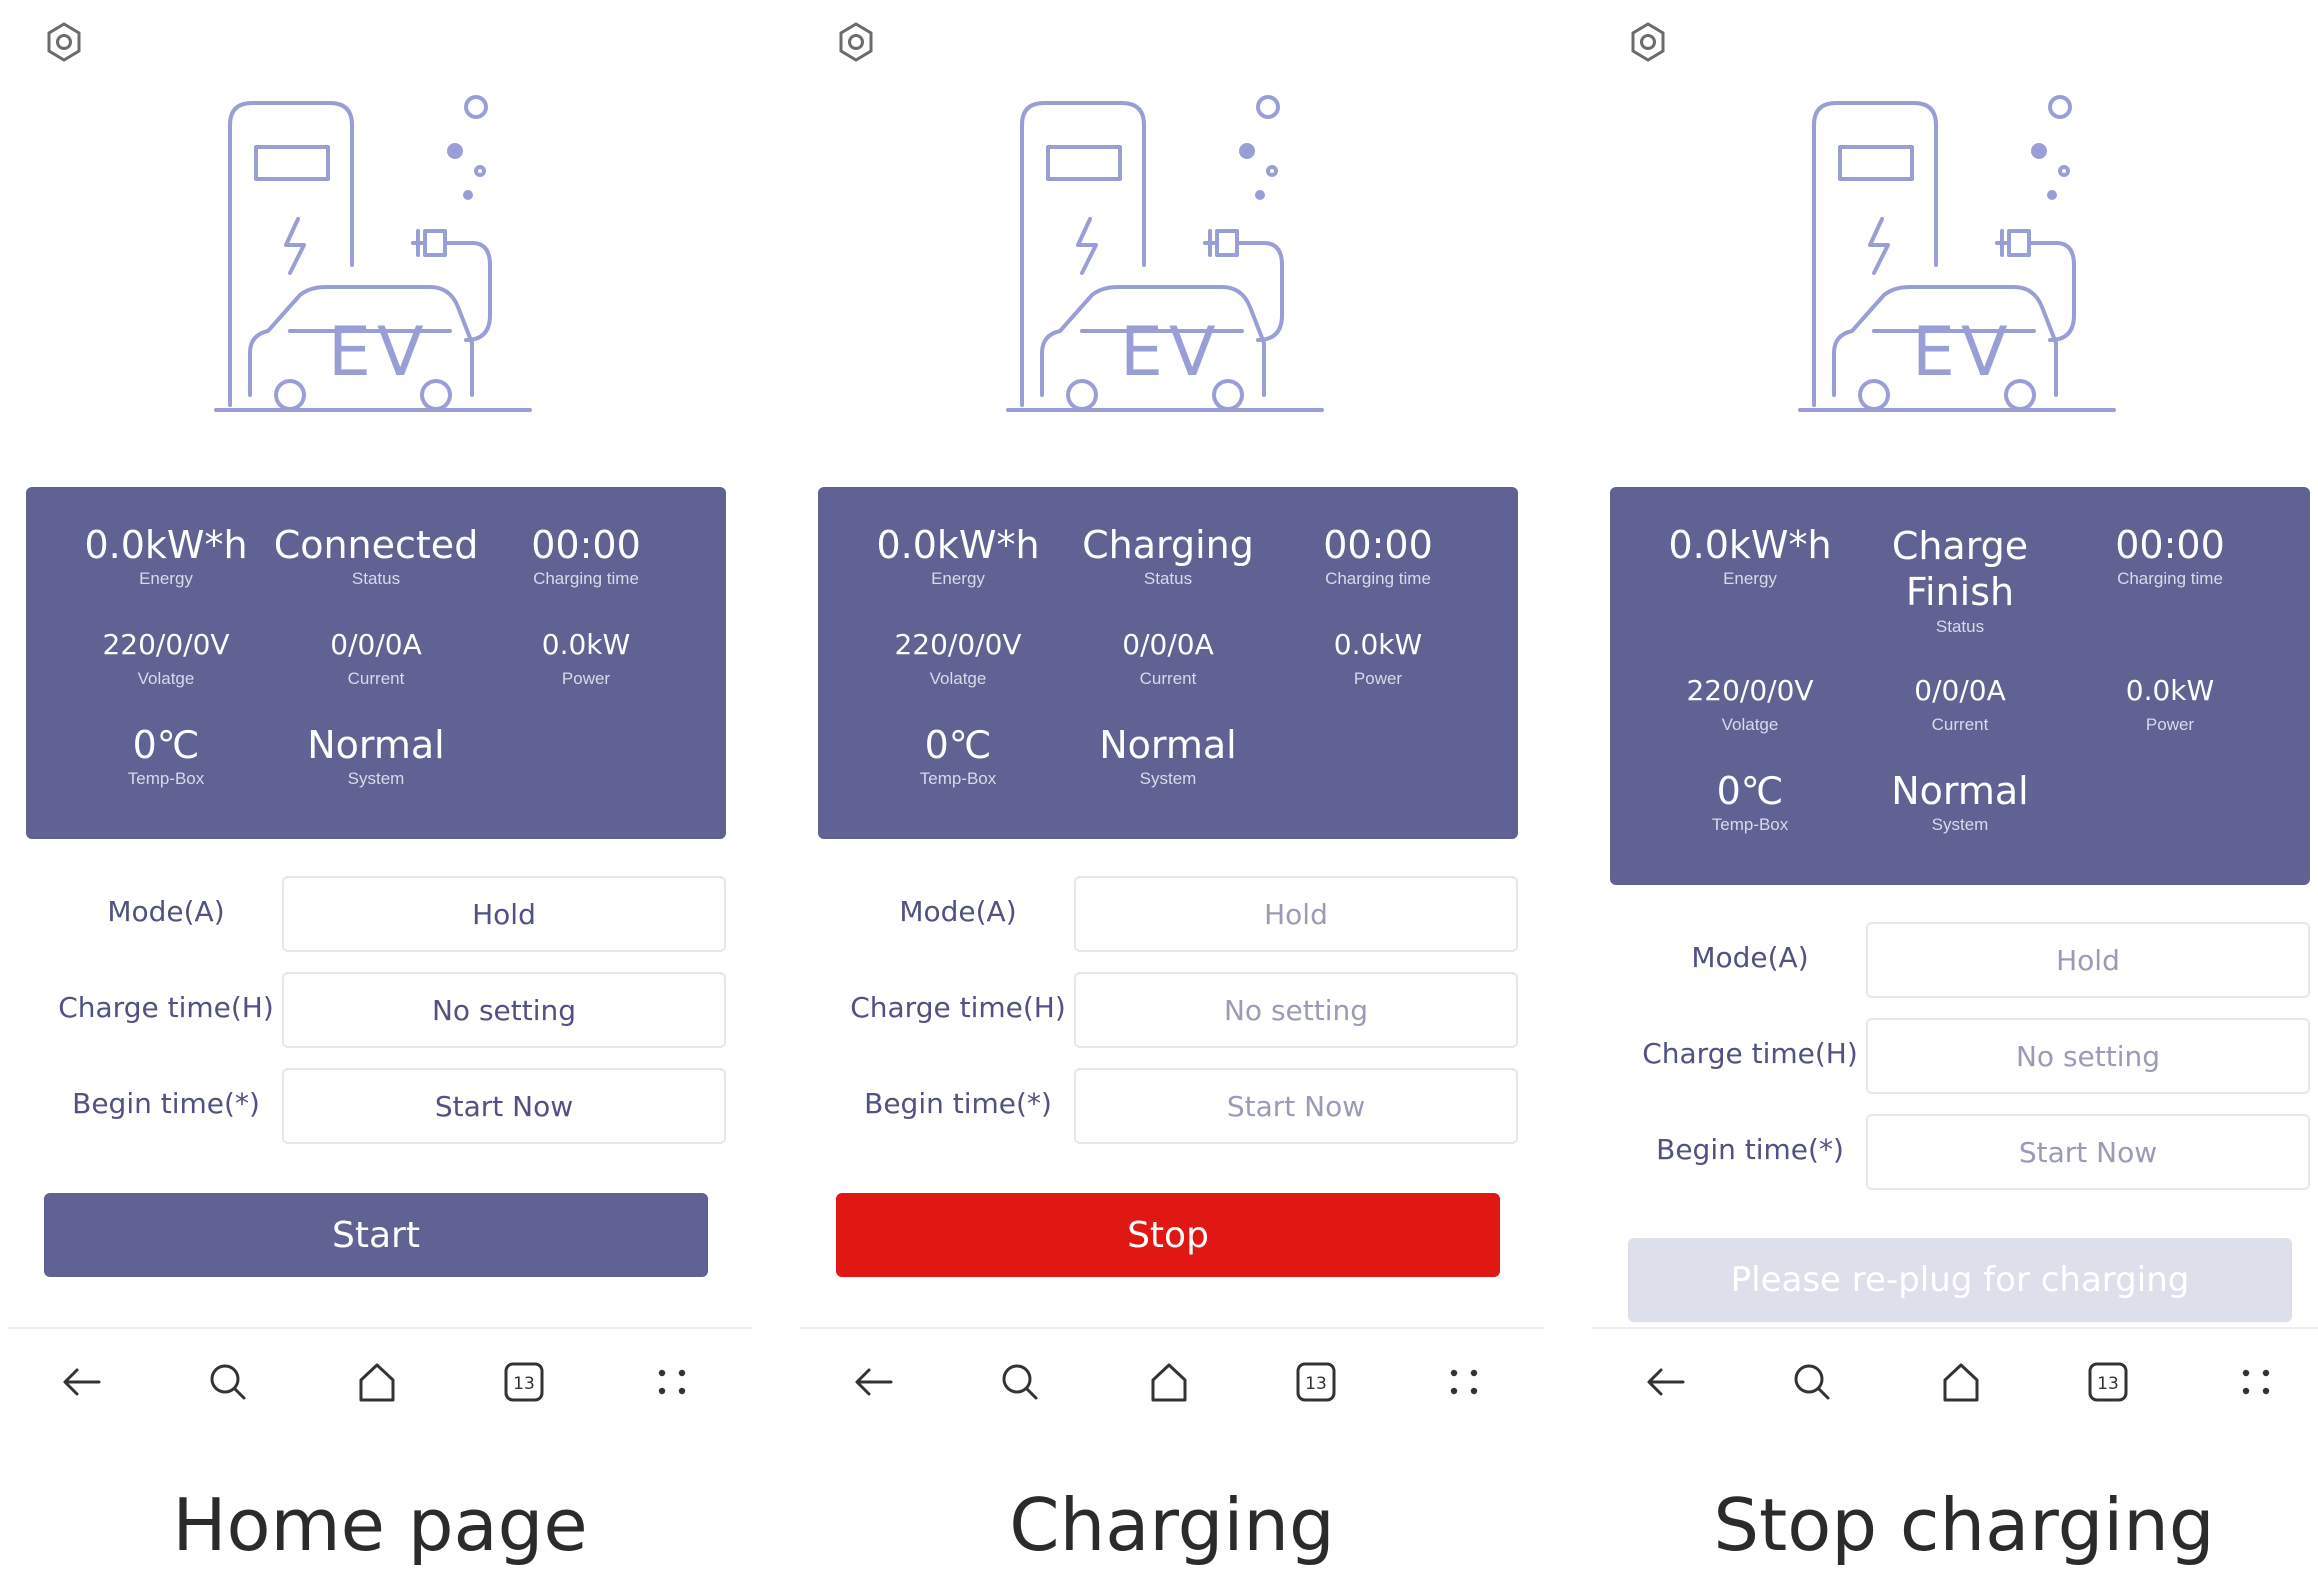  I want to click on status-value: Charging, so click(1168, 545).